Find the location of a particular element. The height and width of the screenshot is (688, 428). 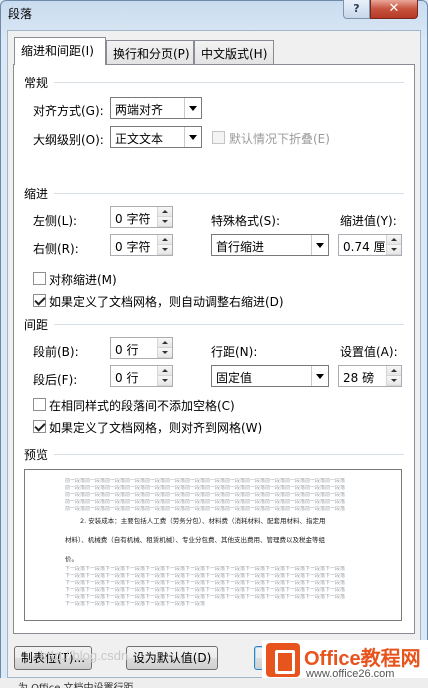

general-heading: 常规 is located at coordinates (36, 83).